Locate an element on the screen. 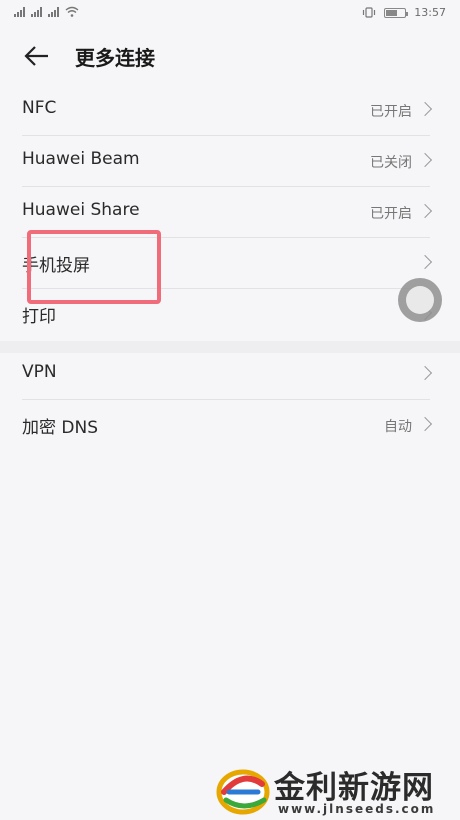 This screenshot has height=820, width=460. clock: 13:57 is located at coordinates (430, 12).